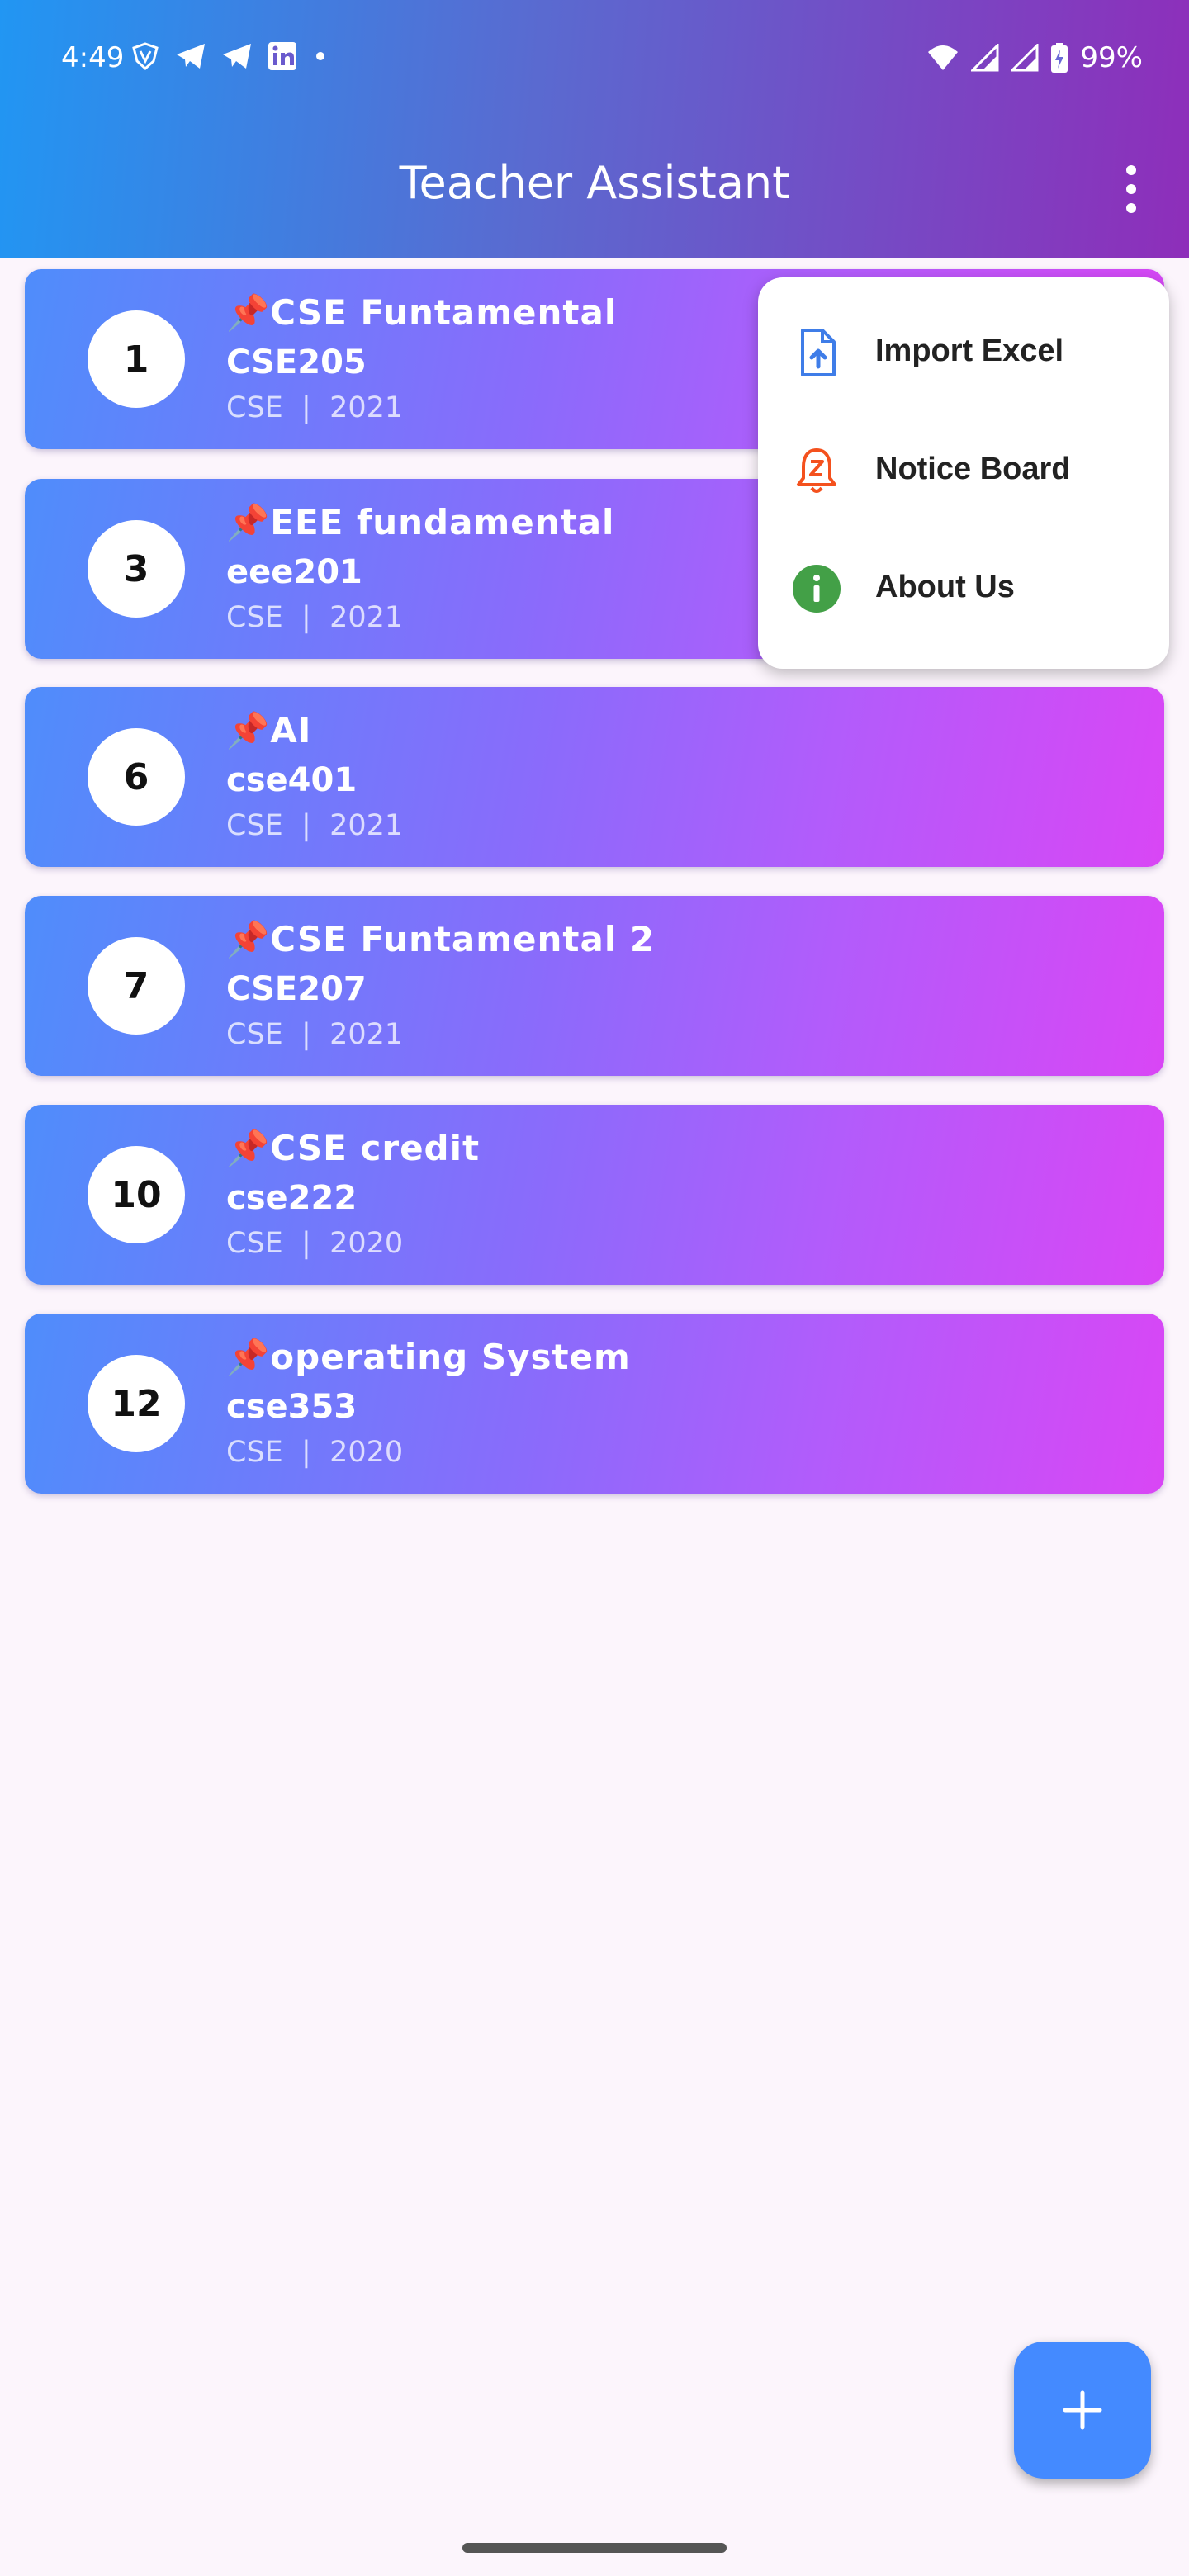 This screenshot has width=1189, height=2576. Describe the element at coordinates (1059, 58) in the screenshot. I see `battery-charging-icon` at that location.